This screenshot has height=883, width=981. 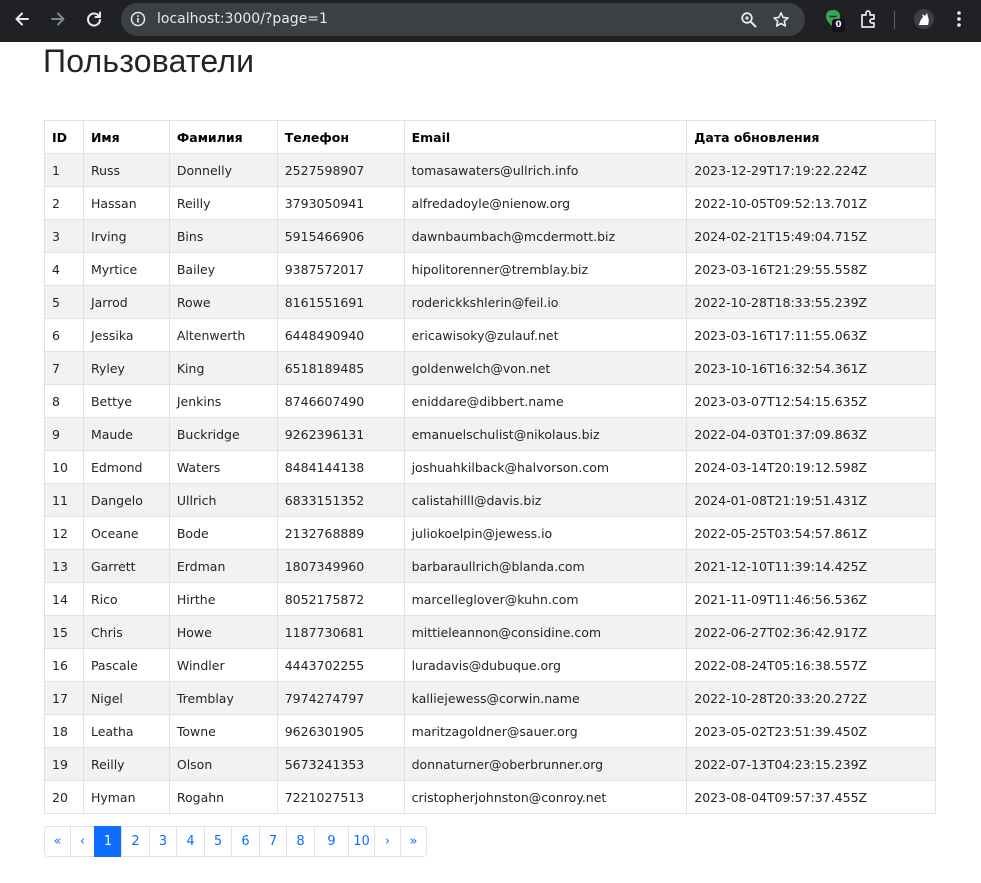 I want to click on table-header-row: ID Имя Фамилия Телефон Email Дата обновления, so click(x=490, y=137).